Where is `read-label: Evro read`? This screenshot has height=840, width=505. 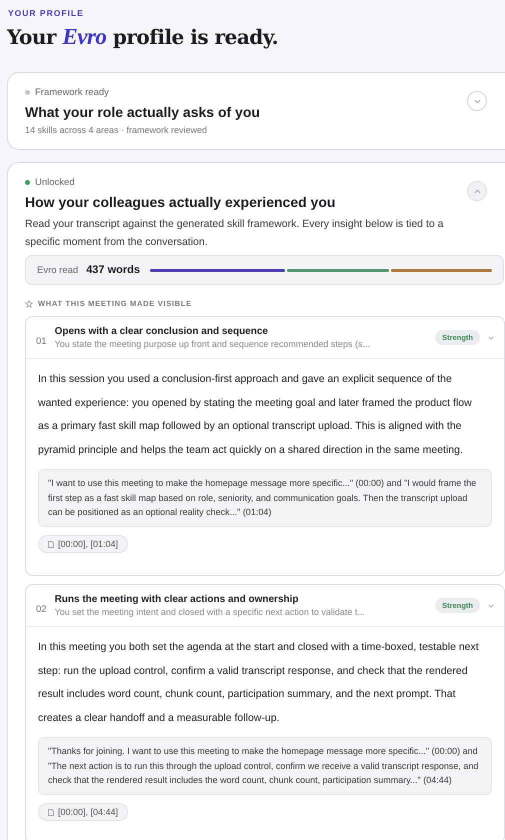
read-label: Evro read is located at coordinates (57, 270).